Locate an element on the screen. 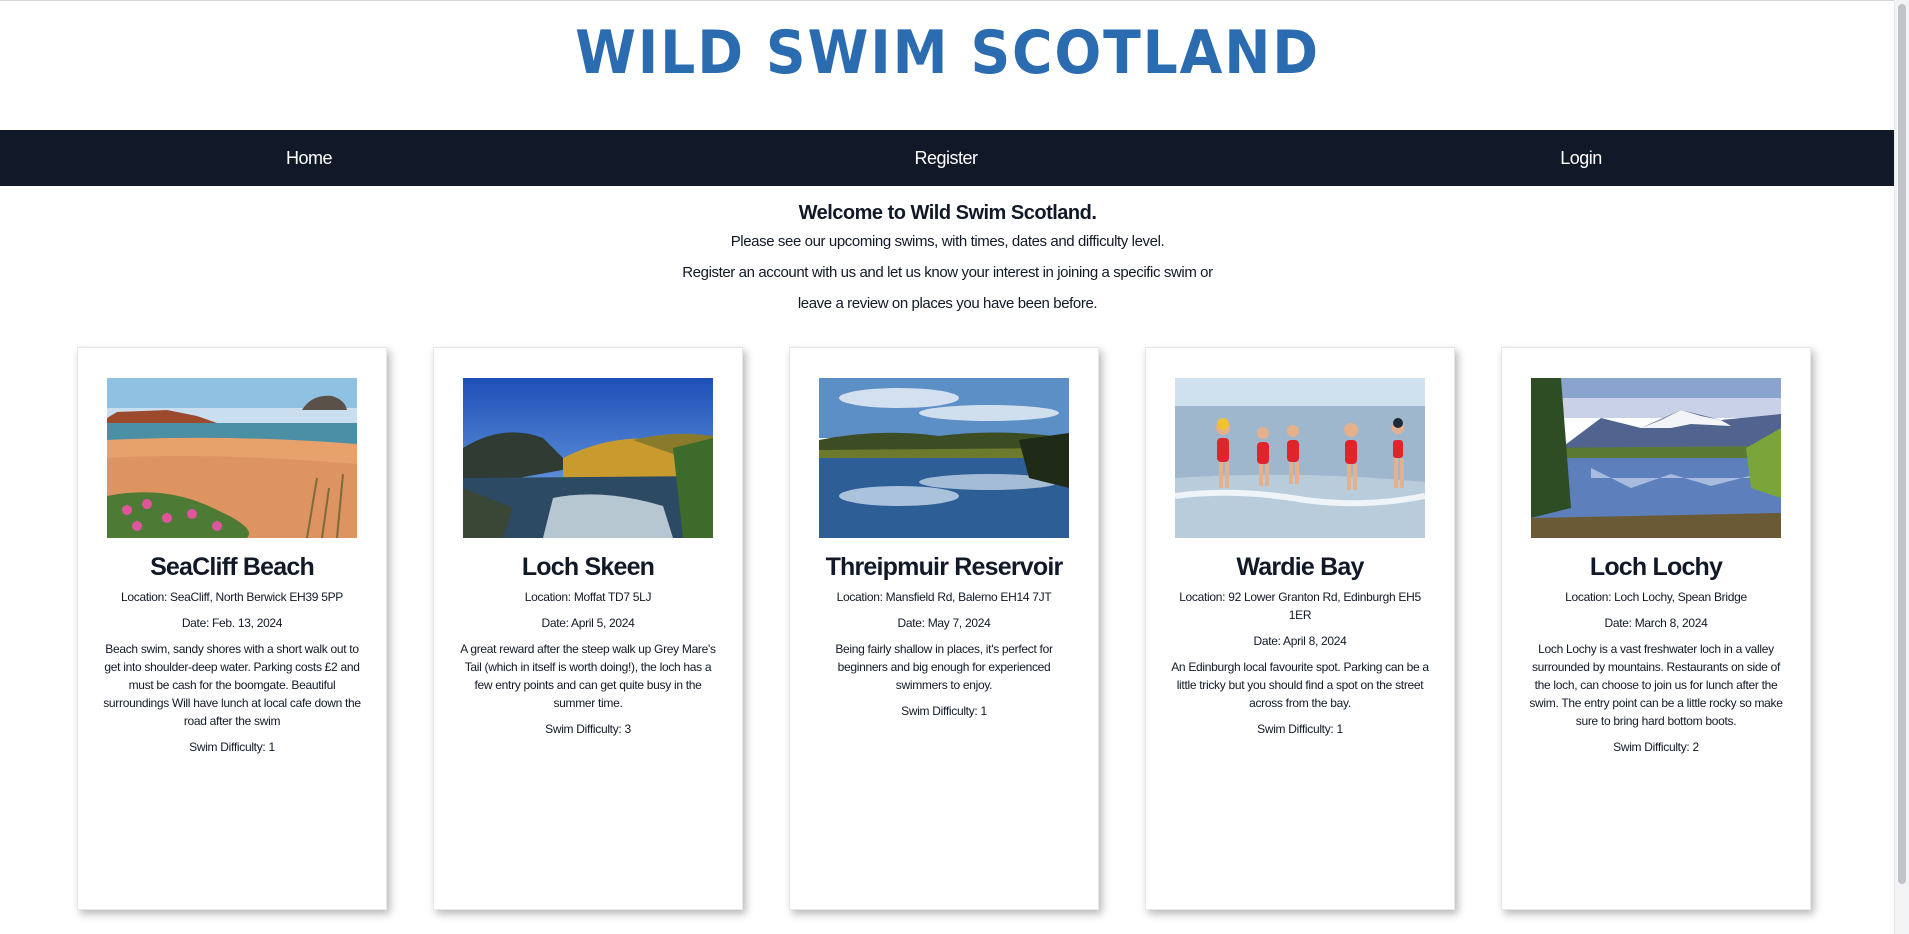  swim-difficulty: Swim Difficulty: 2 is located at coordinates (1656, 747).